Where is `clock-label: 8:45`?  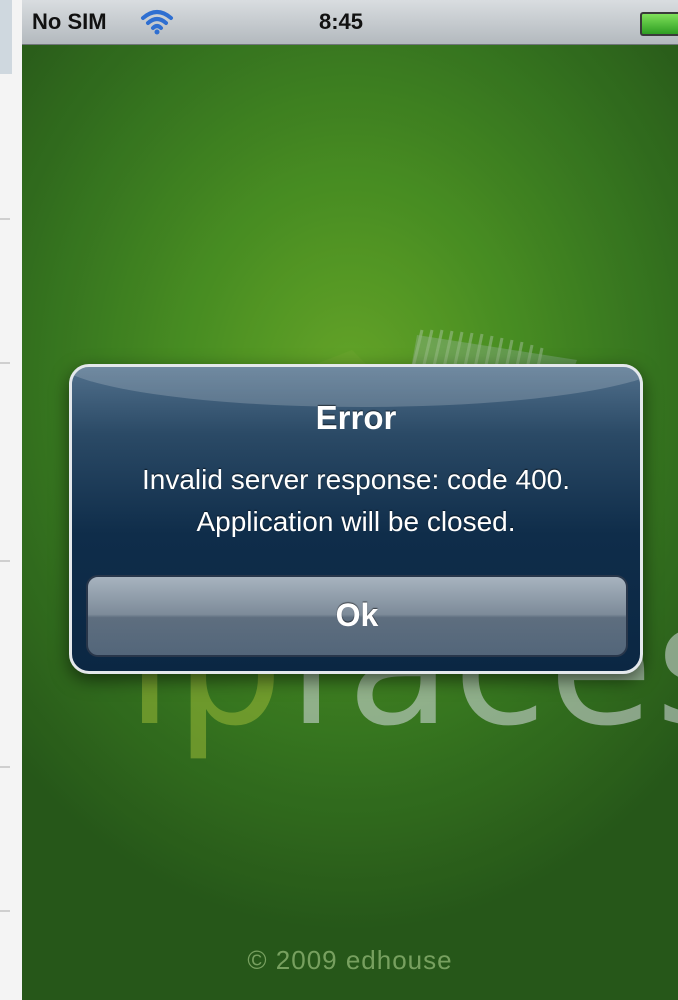 clock-label: 8:45 is located at coordinates (341, 21).